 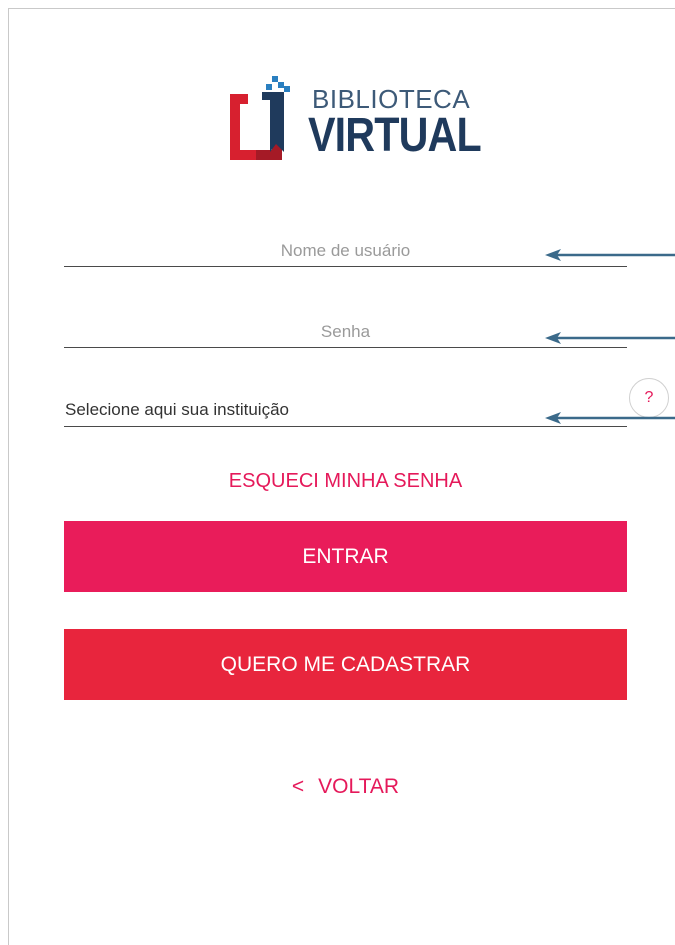 What do you see at coordinates (298, 786) in the screenshot?
I see `chevron-left-icon: <` at bounding box center [298, 786].